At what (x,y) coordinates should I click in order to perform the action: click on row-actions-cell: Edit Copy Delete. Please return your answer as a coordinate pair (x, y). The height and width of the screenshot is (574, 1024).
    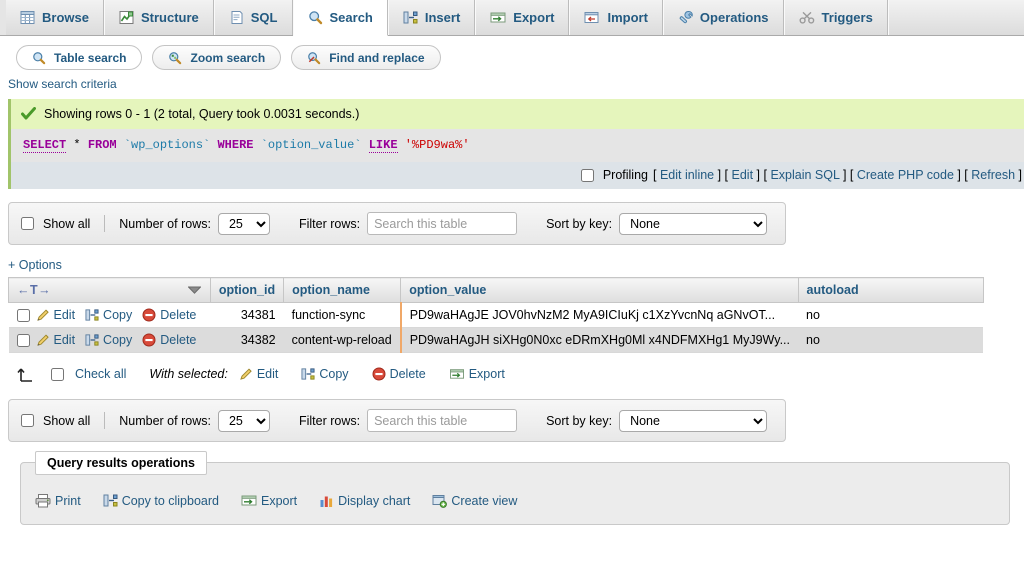
    Looking at the image, I should click on (109, 340).